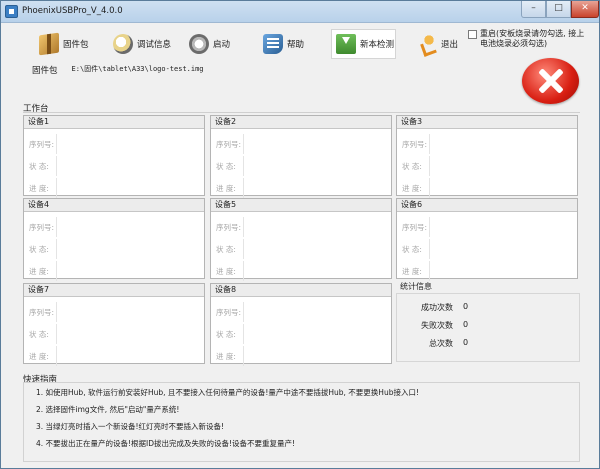 This screenshot has width=600, height=469. Describe the element at coordinates (273, 44) in the screenshot. I see `help-book-icon` at that location.